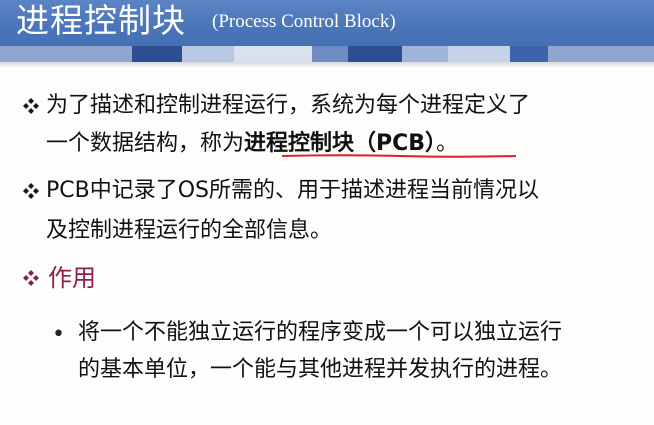 The image size is (654, 425). Describe the element at coordinates (320, 332) in the screenshot. I see `sub-bullet-line-1: 将一个不能独立运行的程序变成一个可以独立运行` at that location.